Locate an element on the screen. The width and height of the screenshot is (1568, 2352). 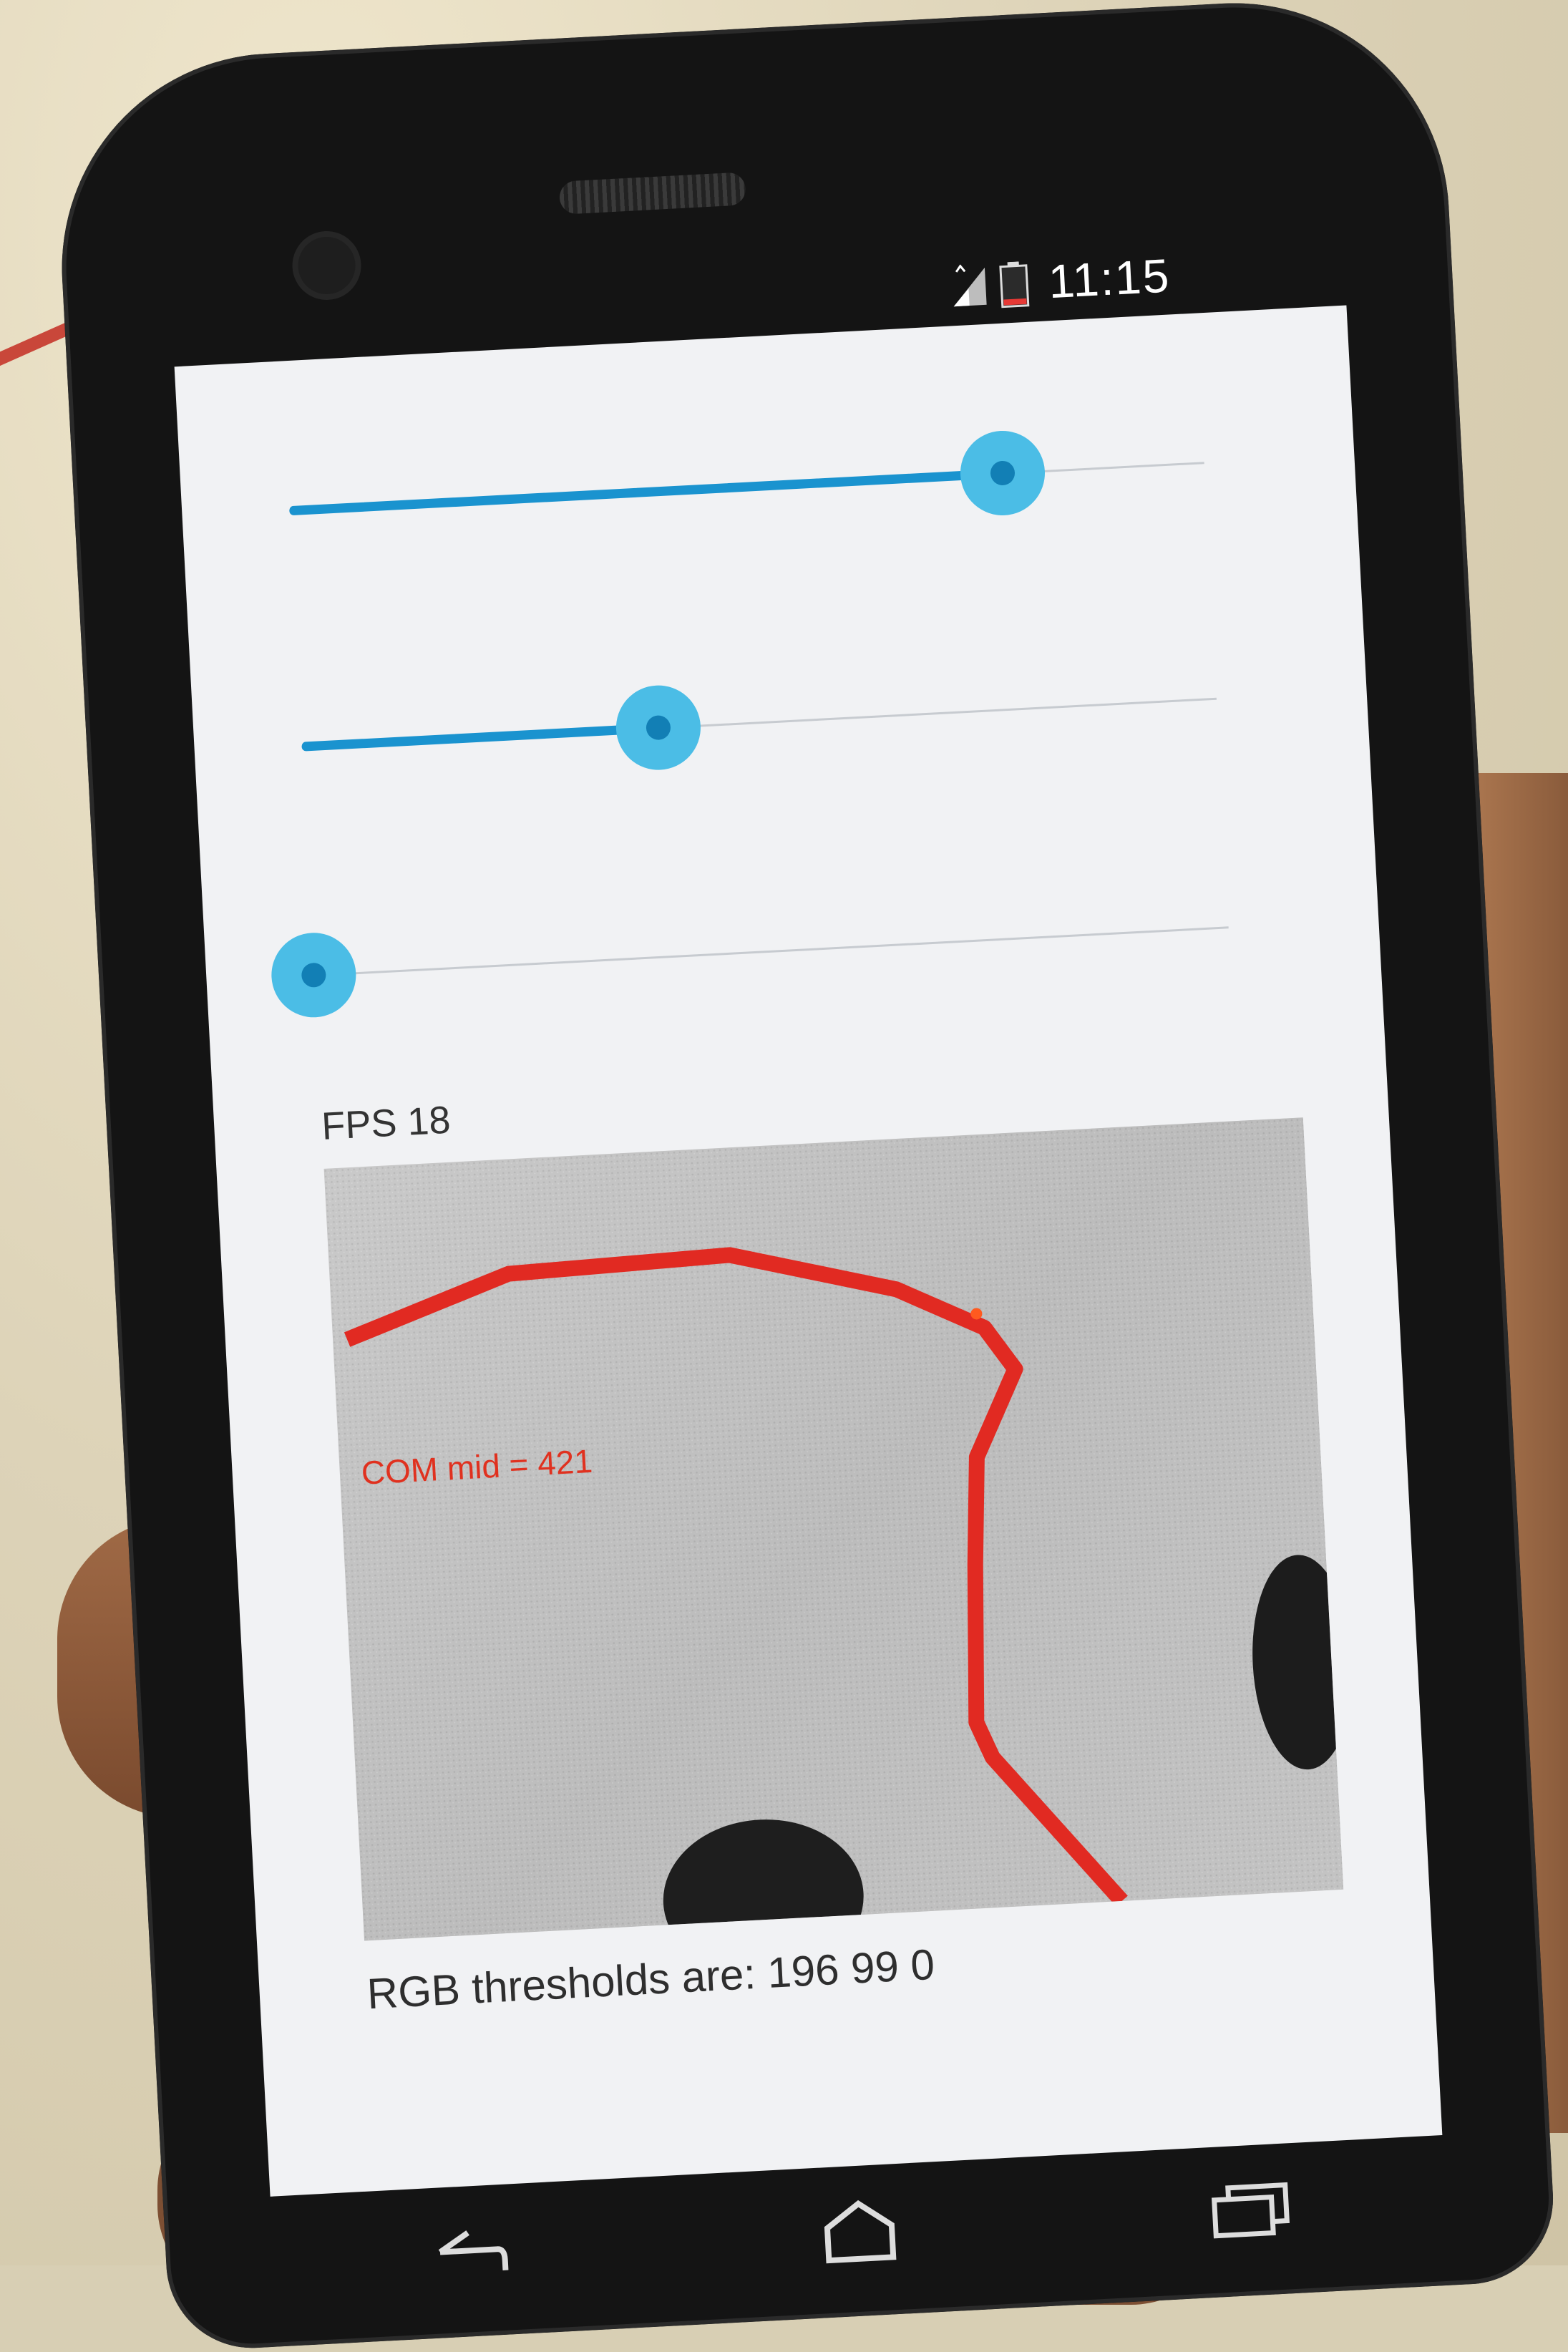
back-button is located at coordinates (469, 2250).